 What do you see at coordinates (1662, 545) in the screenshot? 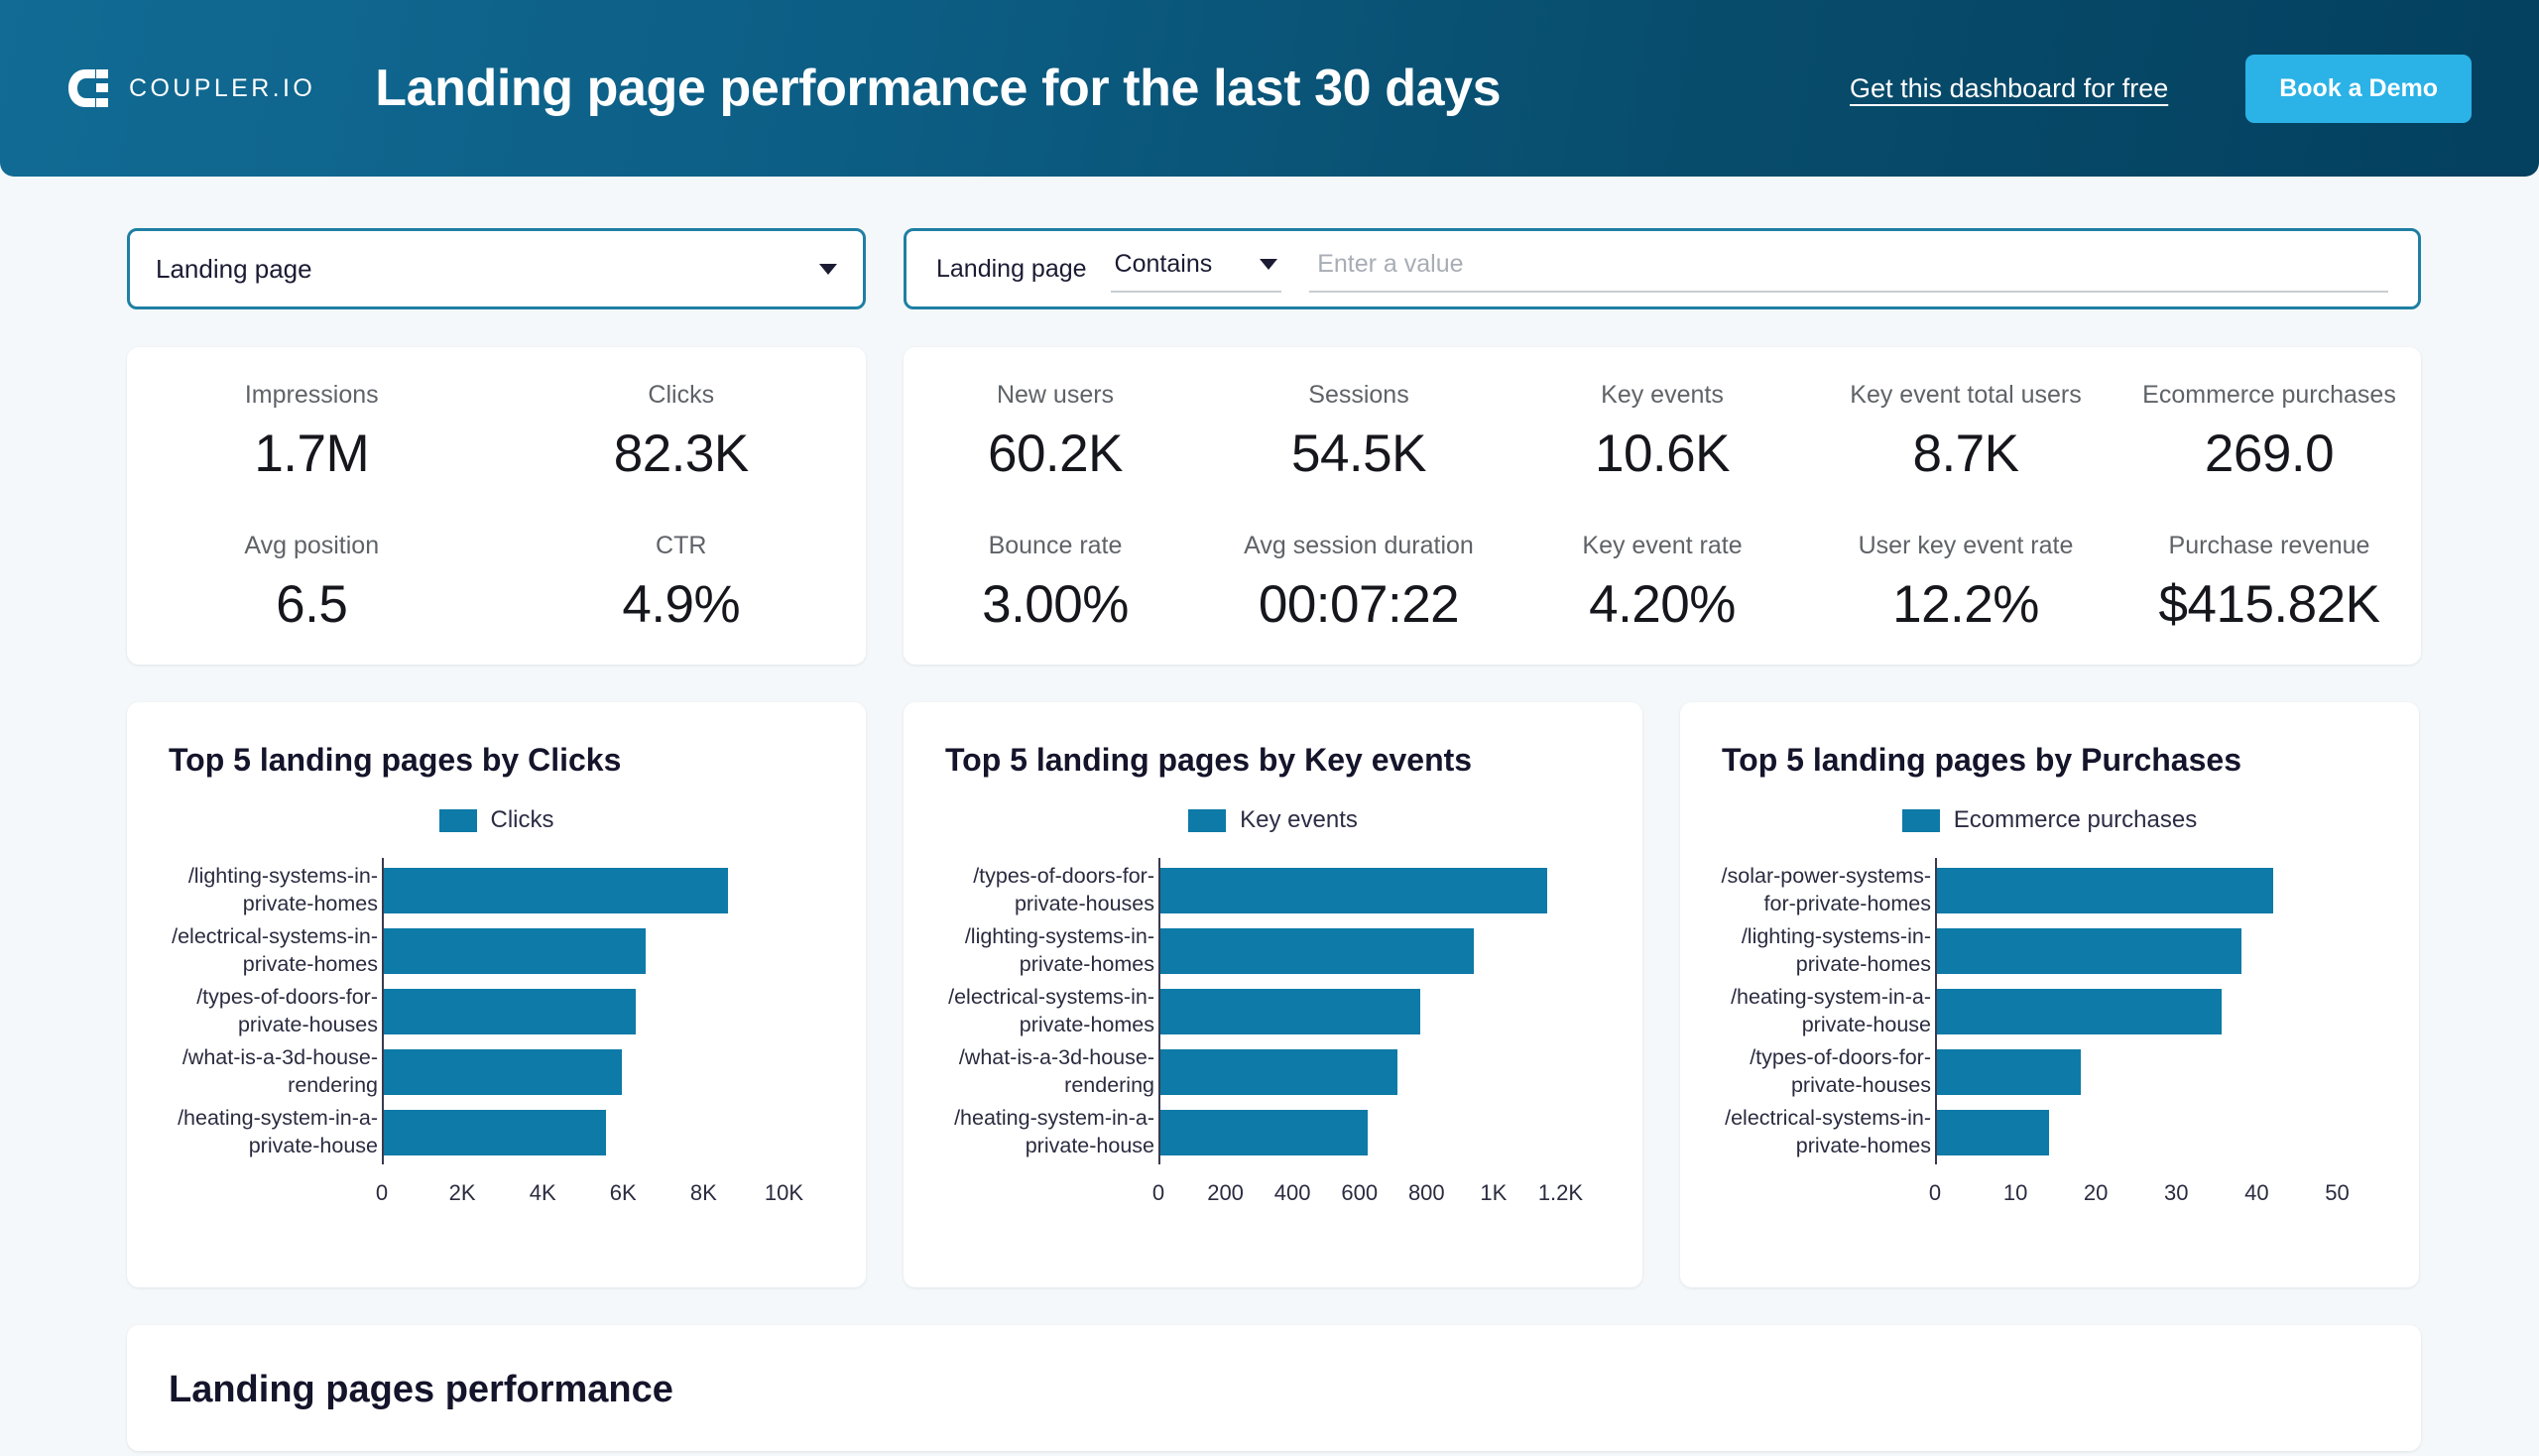
I see `kpi-label: Key event rate` at bounding box center [1662, 545].